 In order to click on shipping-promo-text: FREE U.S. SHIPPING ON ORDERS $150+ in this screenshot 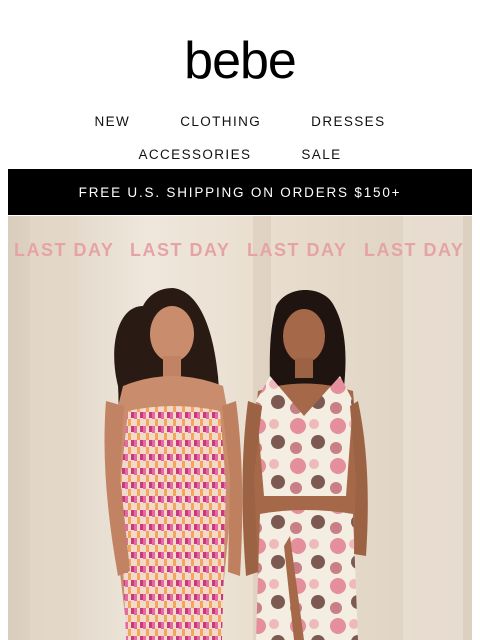, I will do `click(240, 192)`.